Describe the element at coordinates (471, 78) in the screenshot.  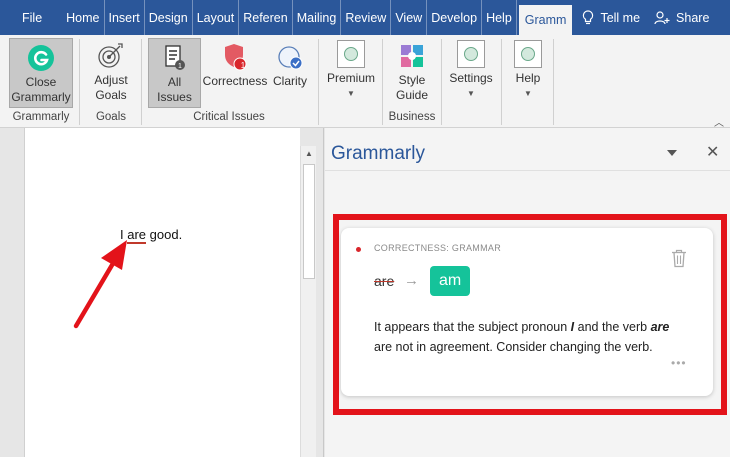
I see `settings-label: Settings` at that location.